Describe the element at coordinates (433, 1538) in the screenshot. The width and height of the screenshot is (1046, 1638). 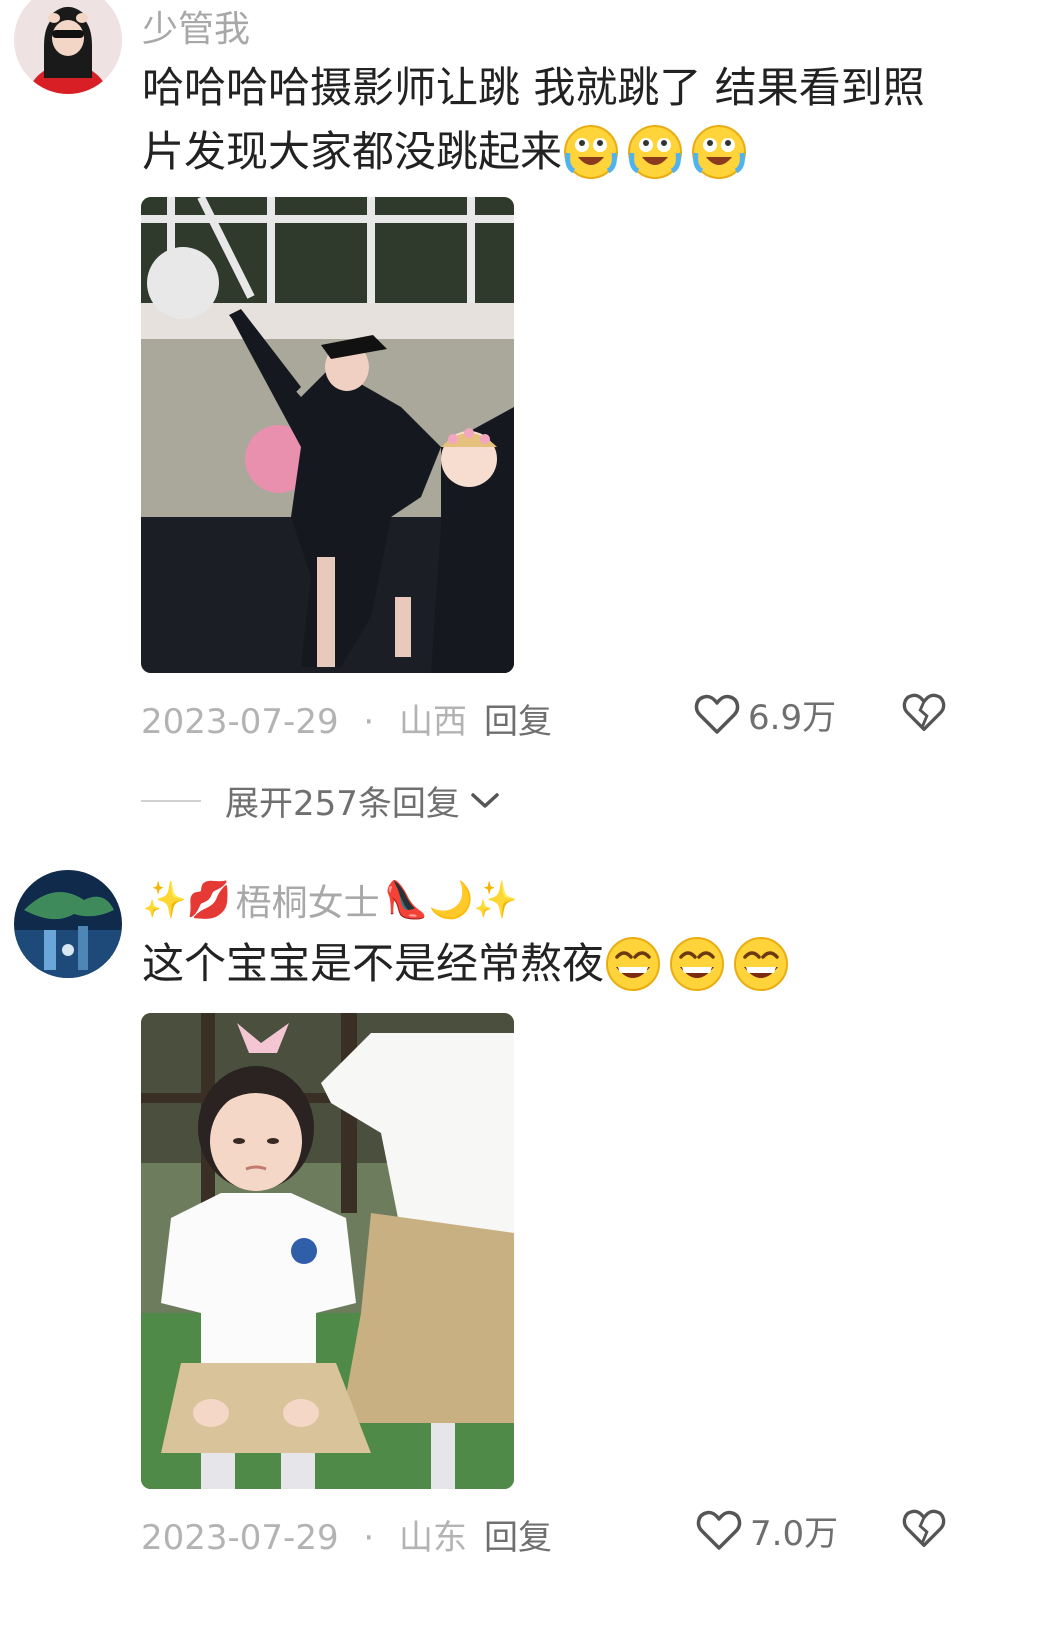
I see `comment-location: 山东` at that location.